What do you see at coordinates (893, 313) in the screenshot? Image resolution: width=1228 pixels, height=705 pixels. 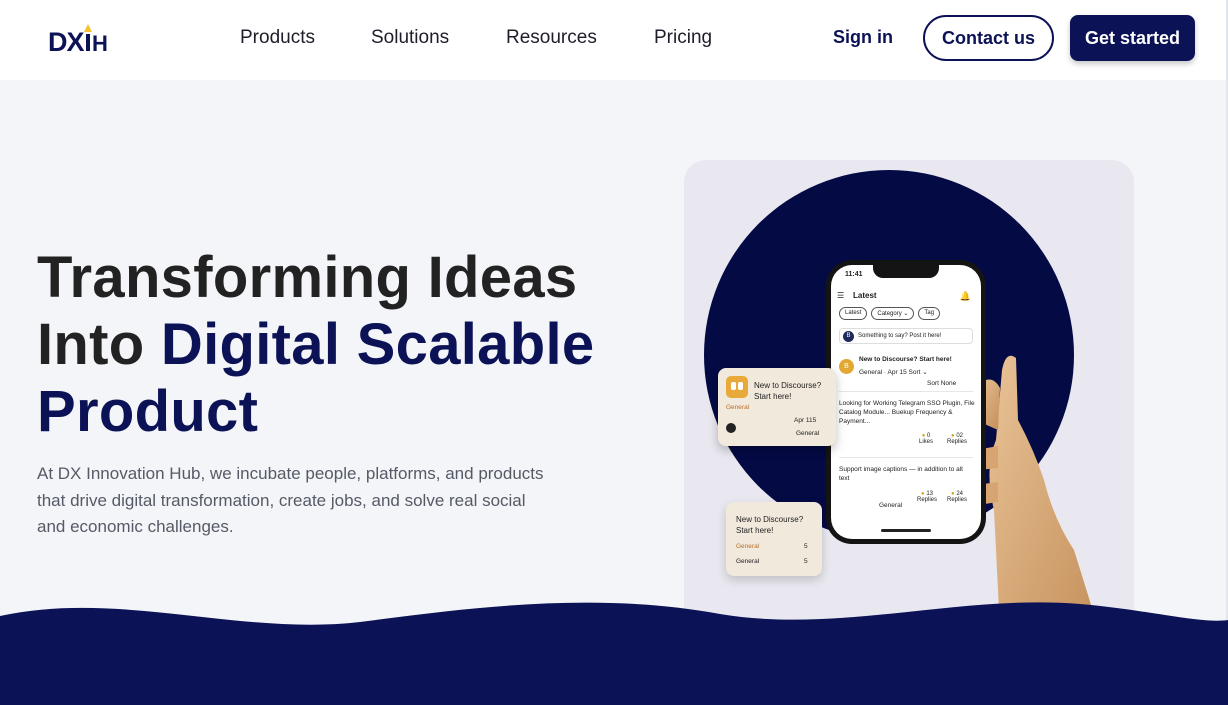 I see `chip-category: Category ⌄` at bounding box center [893, 313].